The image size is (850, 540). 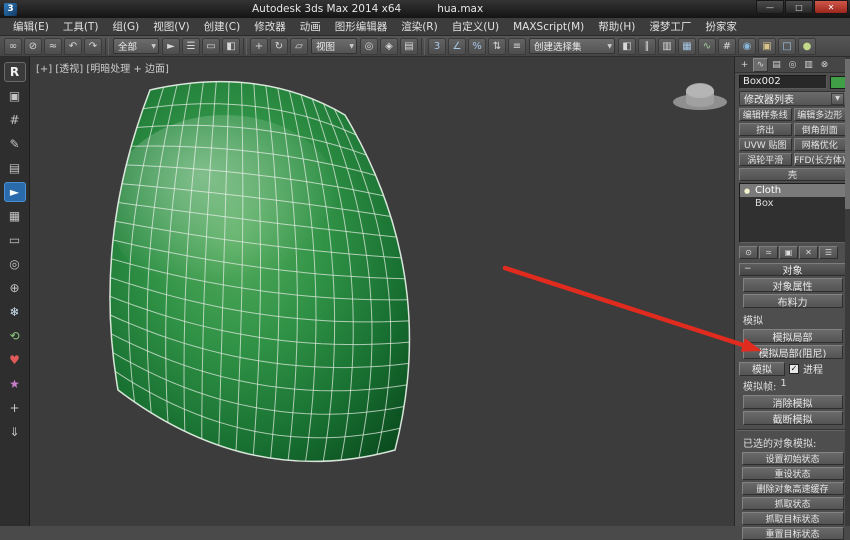 What do you see at coordinates (334, 46) in the screenshot?
I see `reference-coordinate-select: 视图 ▼` at bounding box center [334, 46].